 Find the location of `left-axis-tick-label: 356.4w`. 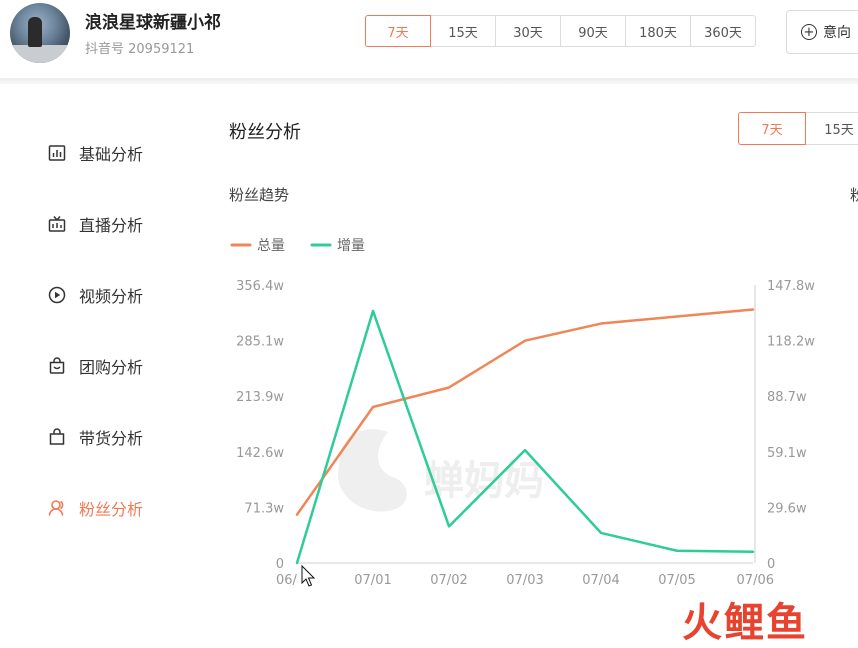

left-axis-tick-label: 356.4w is located at coordinates (260, 286).